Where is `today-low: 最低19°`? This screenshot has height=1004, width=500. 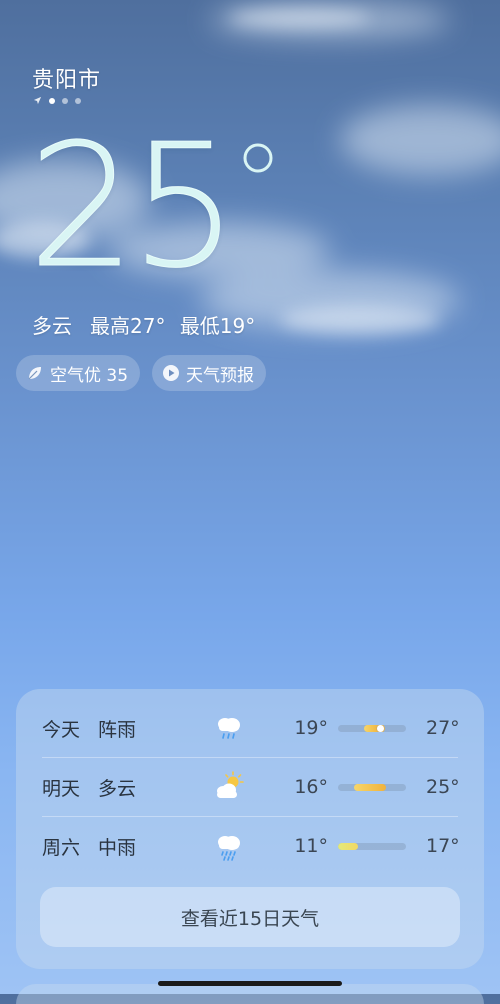
today-low: 最低19° is located at coordinates (217, 326).